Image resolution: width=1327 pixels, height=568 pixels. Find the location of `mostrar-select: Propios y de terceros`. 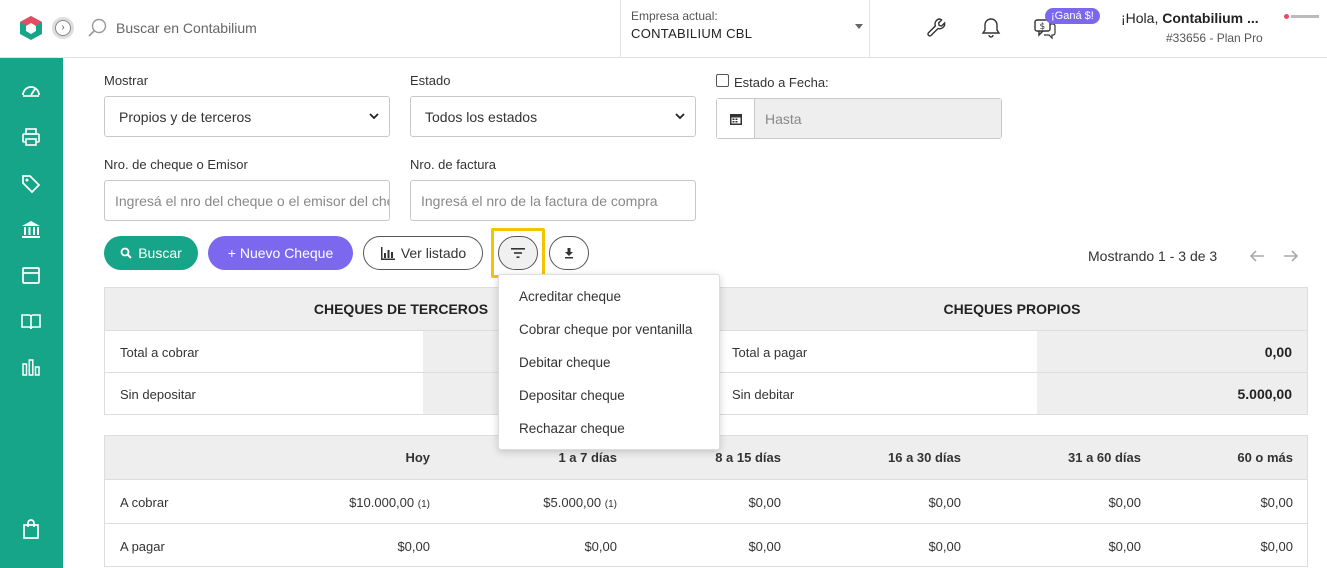

mostrar-select: Propios y de terceros is located at coordinates (247, 116).